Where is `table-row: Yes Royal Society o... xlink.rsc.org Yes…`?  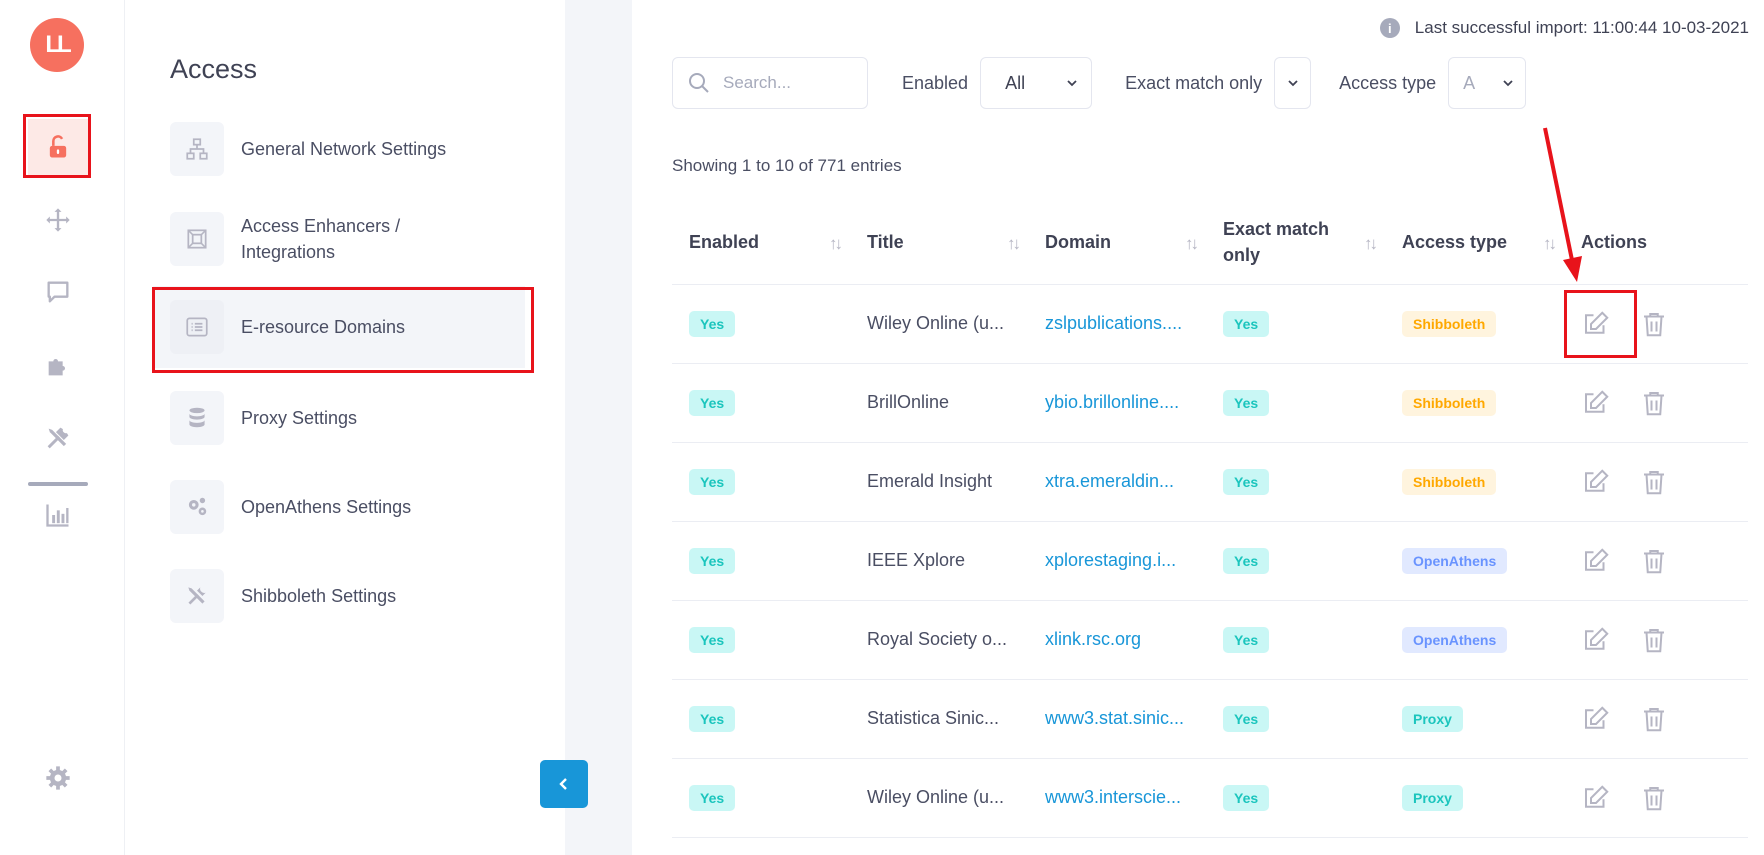
table-row: Yes Royal Society o... xlink.rsc.org Yes… is located at coordinates (1210, 640).